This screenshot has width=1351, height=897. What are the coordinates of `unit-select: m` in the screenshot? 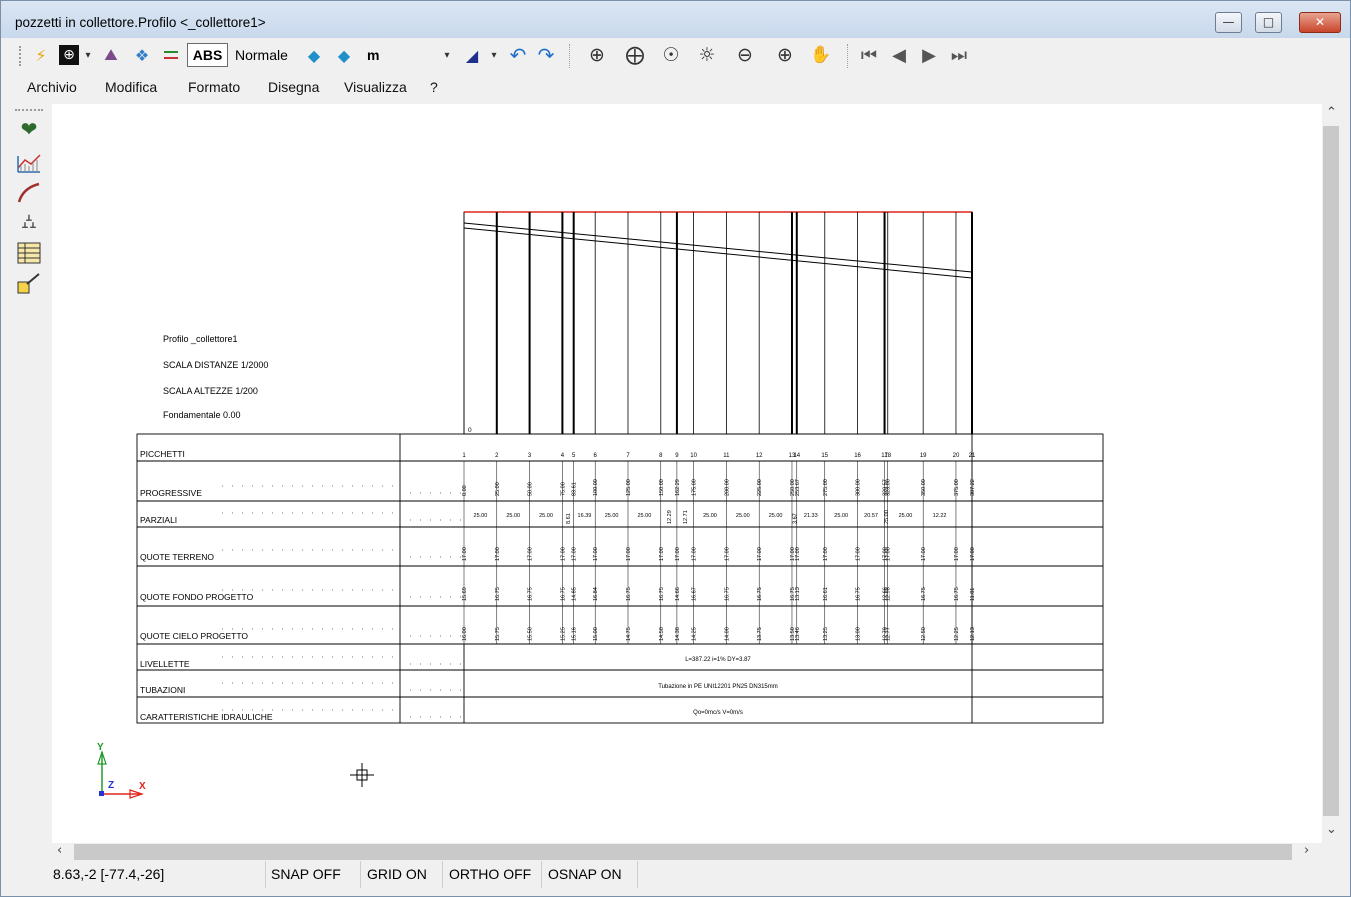 It's located at (373, 55).